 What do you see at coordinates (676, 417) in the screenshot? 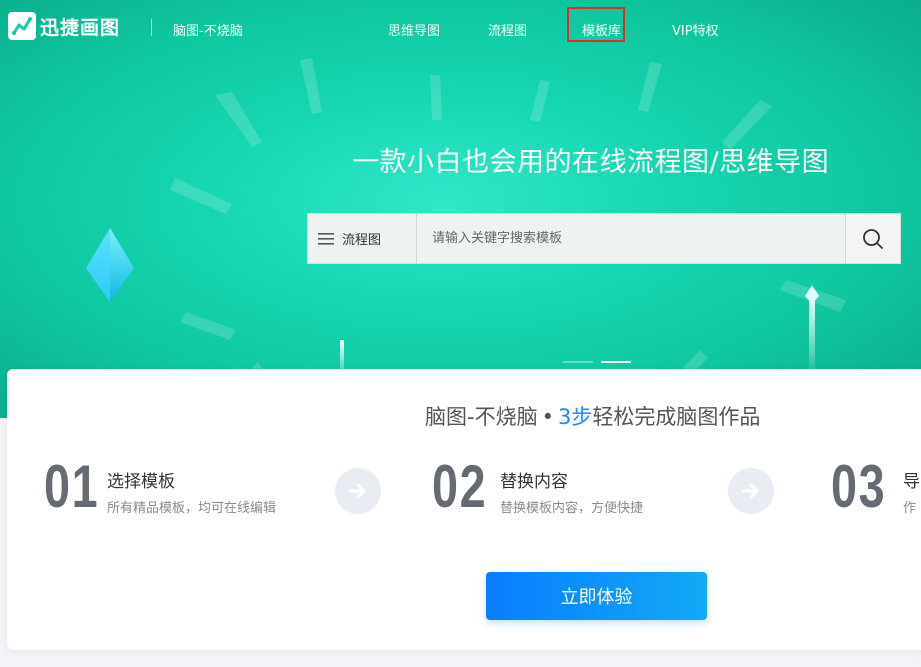
I see `title-suffix: 轻松完成脑图作品` at bounding box center [676, 417].